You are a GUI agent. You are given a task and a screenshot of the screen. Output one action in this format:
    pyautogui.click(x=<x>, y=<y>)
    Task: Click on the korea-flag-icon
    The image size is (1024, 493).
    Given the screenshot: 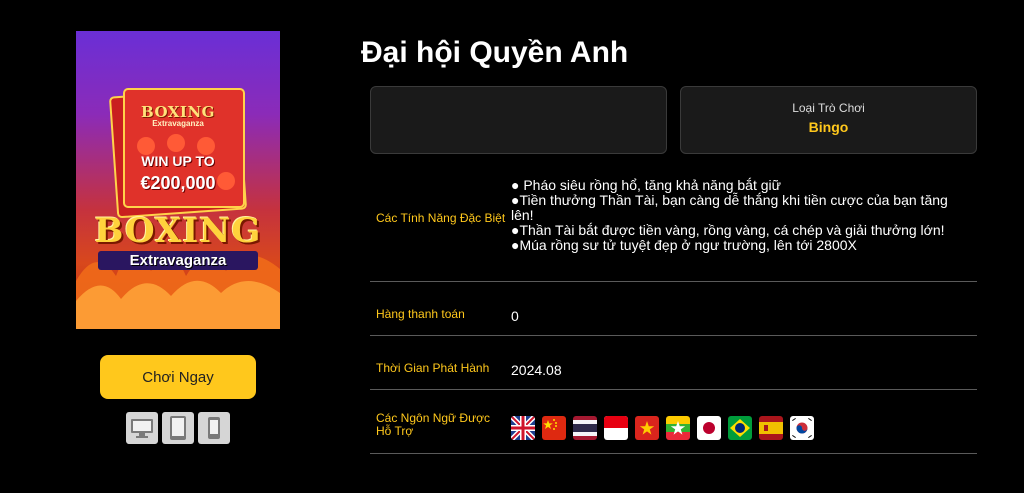 What is the action you would take?
    pyautogui.click(x=802, y=428)
    